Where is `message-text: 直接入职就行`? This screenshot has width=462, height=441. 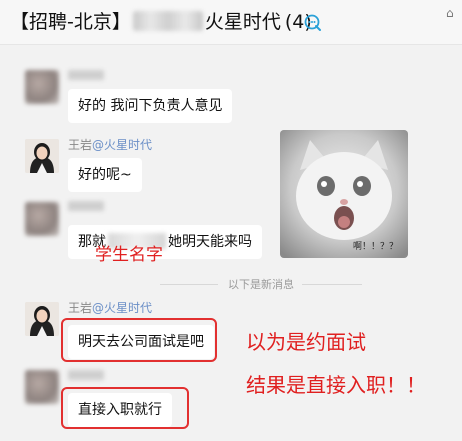
message-text: 直接入职就行 is located at coordinates (120, 410).